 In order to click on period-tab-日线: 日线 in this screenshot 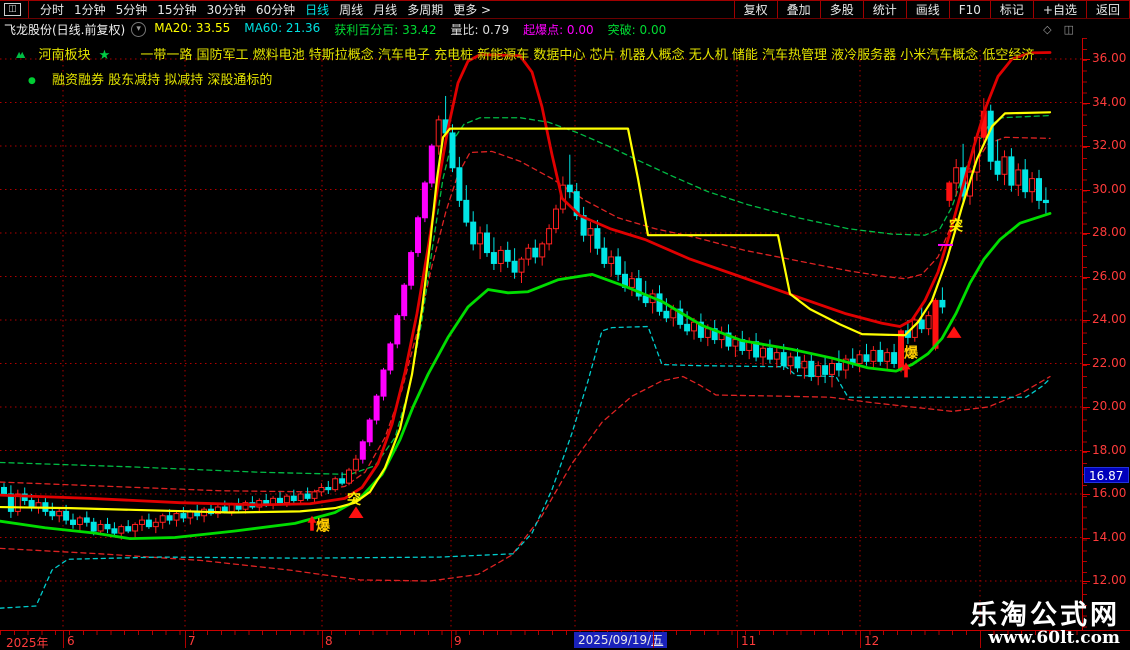, I will do `click(317, 9)`.